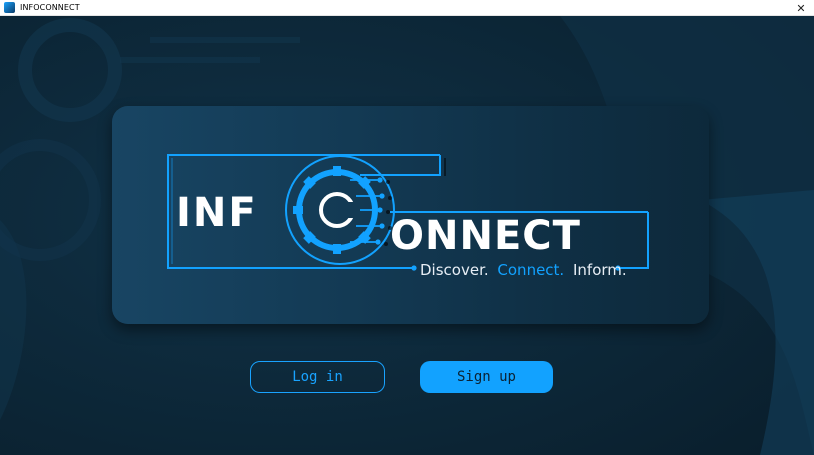 Image resolution: width=814 pixels, height=455 pixels. What do you see at coordinates (317, 377) in the screenshot?
I see `login-button: Log in` at bounding box center [317, 377].